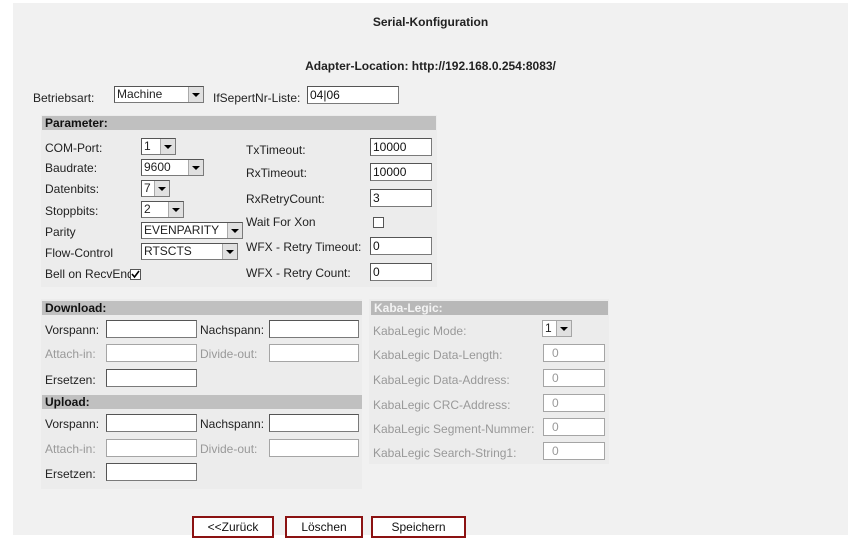 This screenshot has width=861, height=539. What do you see at coordinates (232, 330) in the screenshot?
I see `download-nachspann-label: Nachspann:` at bounding box center [232, 330].